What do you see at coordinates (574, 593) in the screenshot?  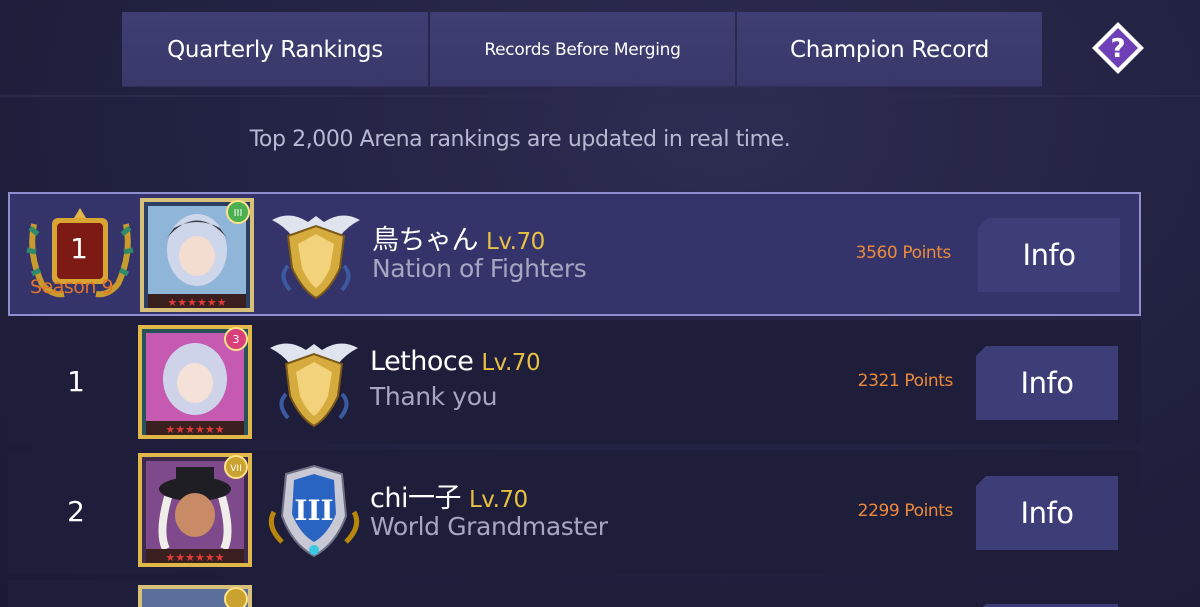 I see `ranking-row-partial` at bounding box center [574, 593].